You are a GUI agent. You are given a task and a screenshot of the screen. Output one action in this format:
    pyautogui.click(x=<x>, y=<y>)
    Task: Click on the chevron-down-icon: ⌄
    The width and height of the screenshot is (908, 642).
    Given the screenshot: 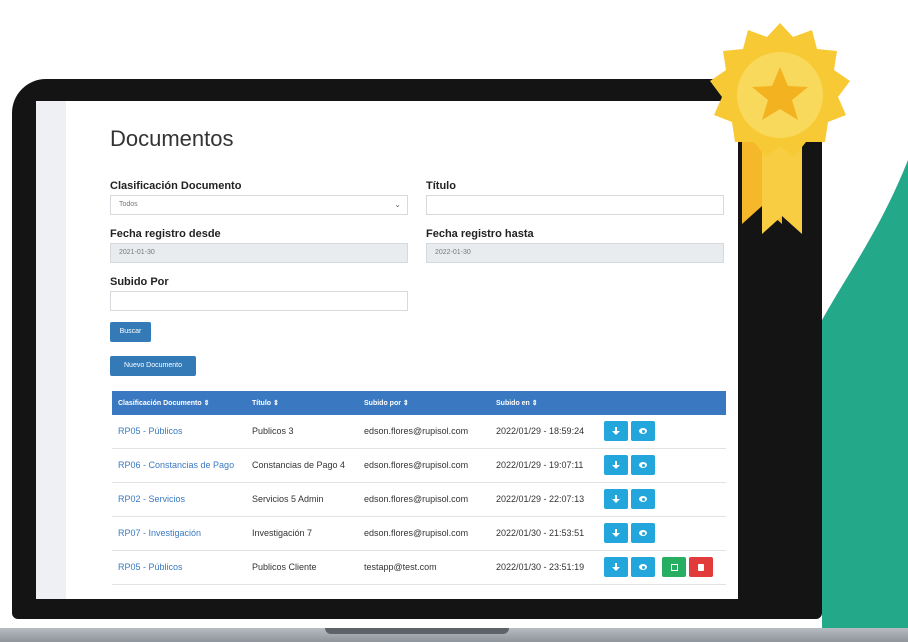 What is the action you would take?
    pyautogui.click(x=397, y=204)
    